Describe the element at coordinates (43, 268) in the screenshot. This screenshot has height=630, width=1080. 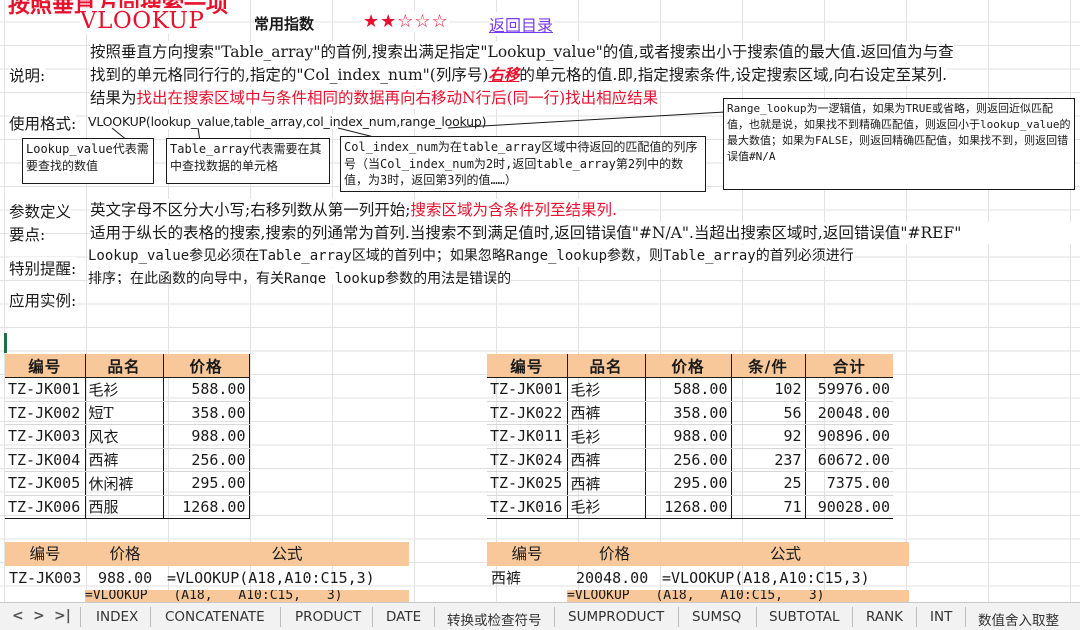
I see `notice-label: 特别提醒:` at that location.